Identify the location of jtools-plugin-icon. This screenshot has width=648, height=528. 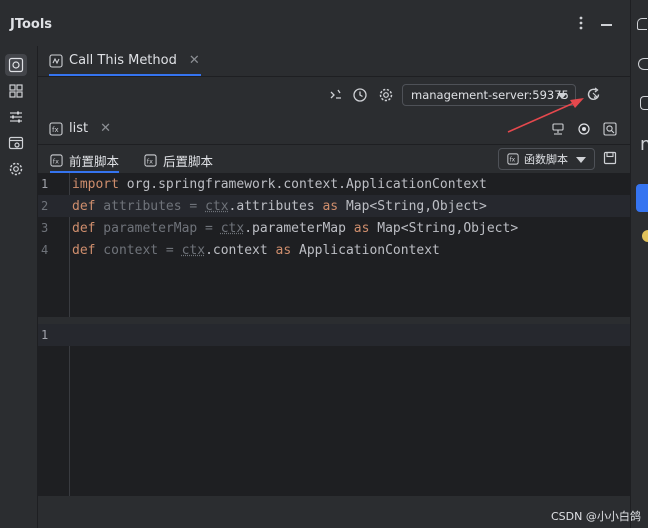
(642, 198).